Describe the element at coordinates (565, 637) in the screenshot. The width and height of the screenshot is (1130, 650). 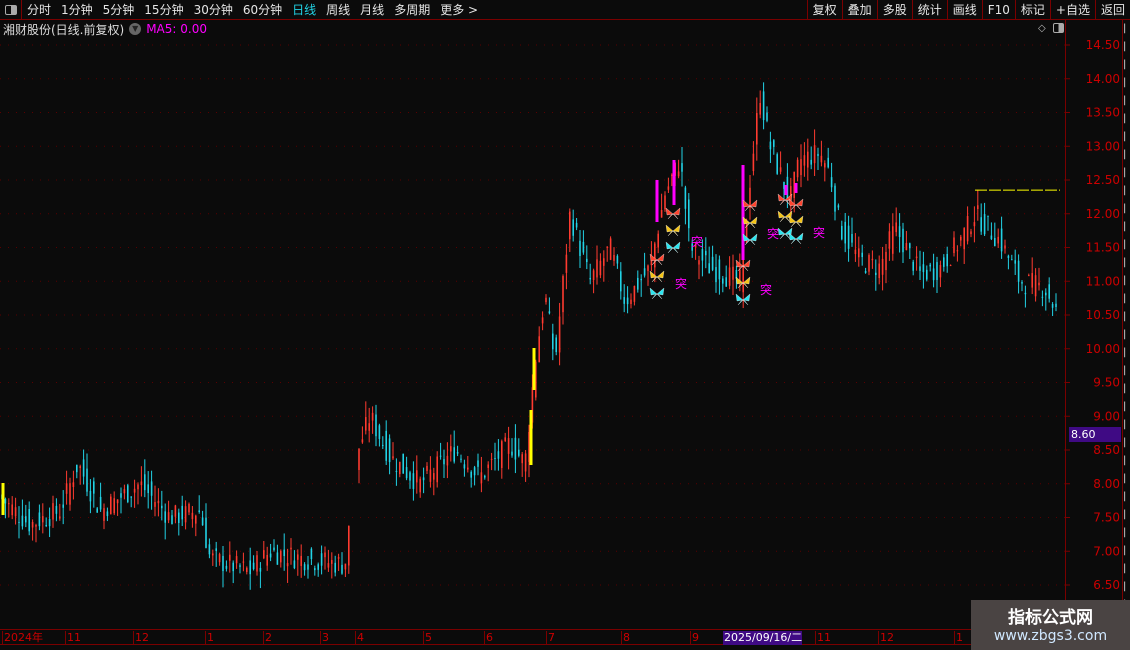
I see `time-axis: 2024年 11 12 1 2 3 4 5 6 7 8 9 2025/09/16/二 11 12 1` at that location.